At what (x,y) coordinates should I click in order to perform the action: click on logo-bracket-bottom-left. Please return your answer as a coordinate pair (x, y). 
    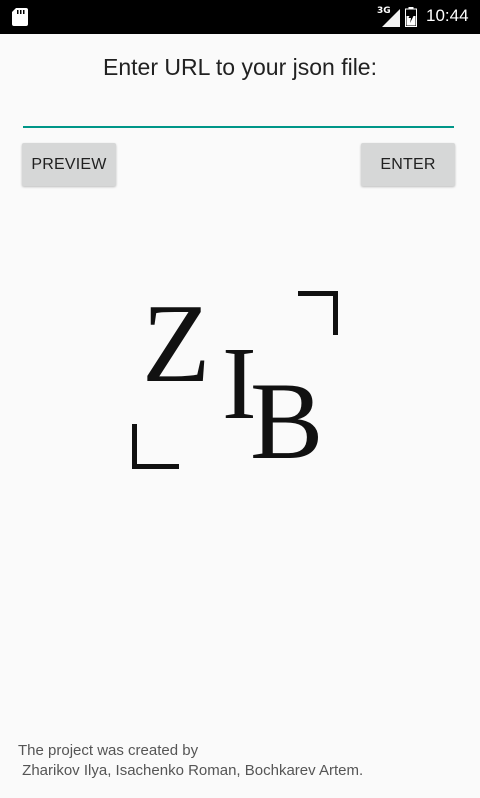
    Looking at the image, I should click on (155, 446).